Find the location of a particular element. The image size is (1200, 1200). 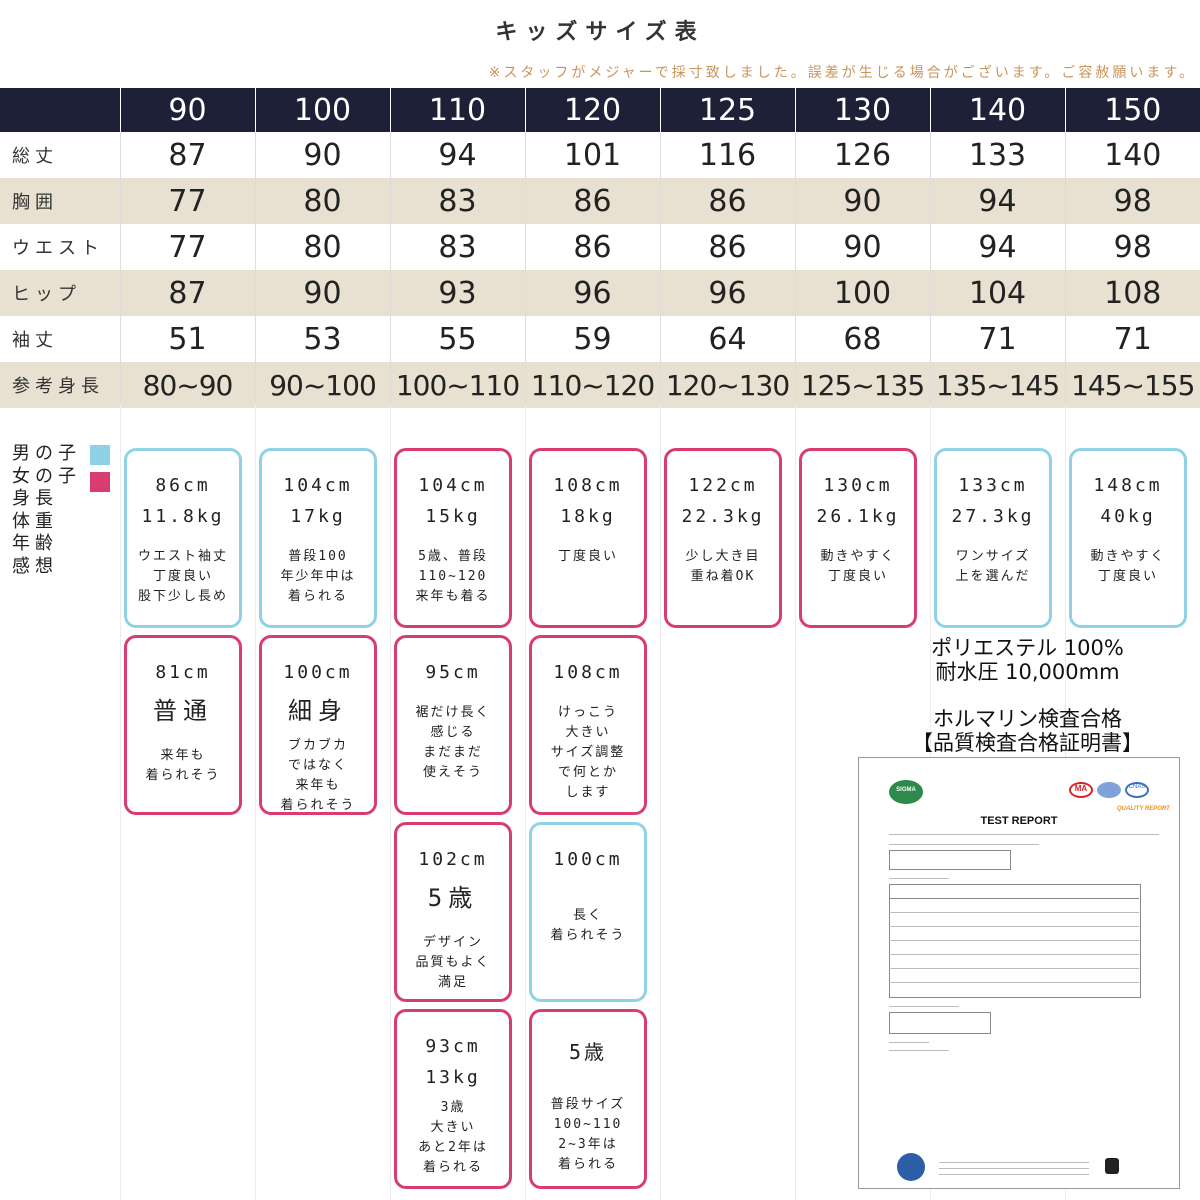

ilac-badge-icon is located at coordinates (1109, 790).